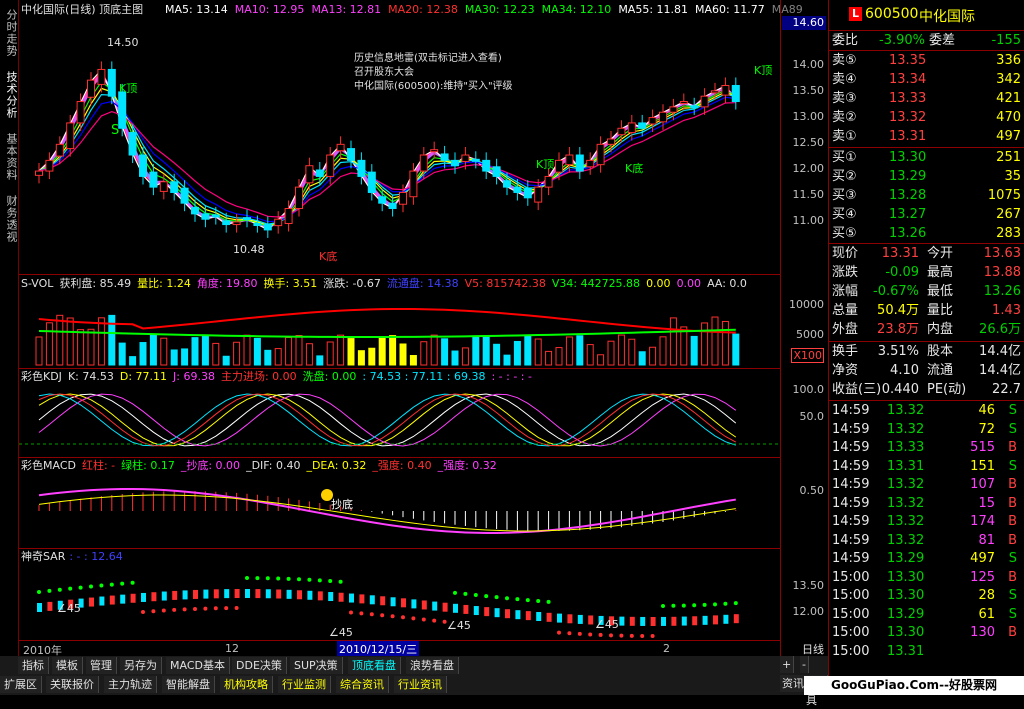 The image size is (1024, 709). What do you see at coordinates (9, 219) in the screenshot?
I see `tab-financials: 财务透视` at bounding box center [9, 219].